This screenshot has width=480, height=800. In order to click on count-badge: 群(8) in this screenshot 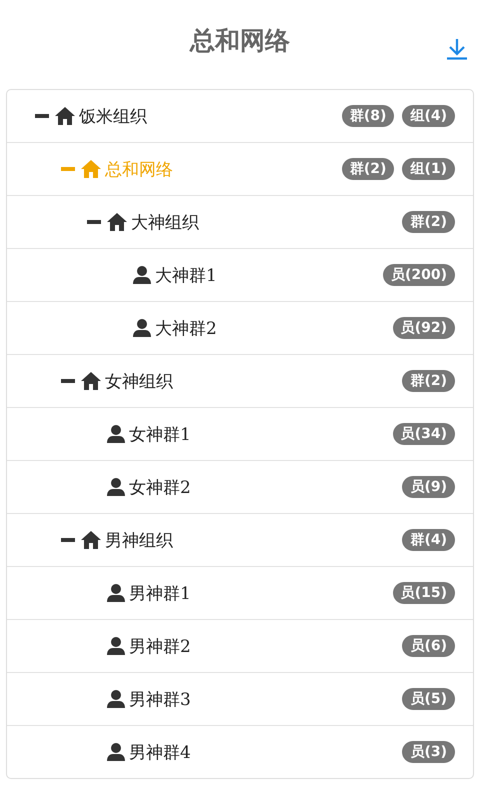, I will do `click(368, 116)`.